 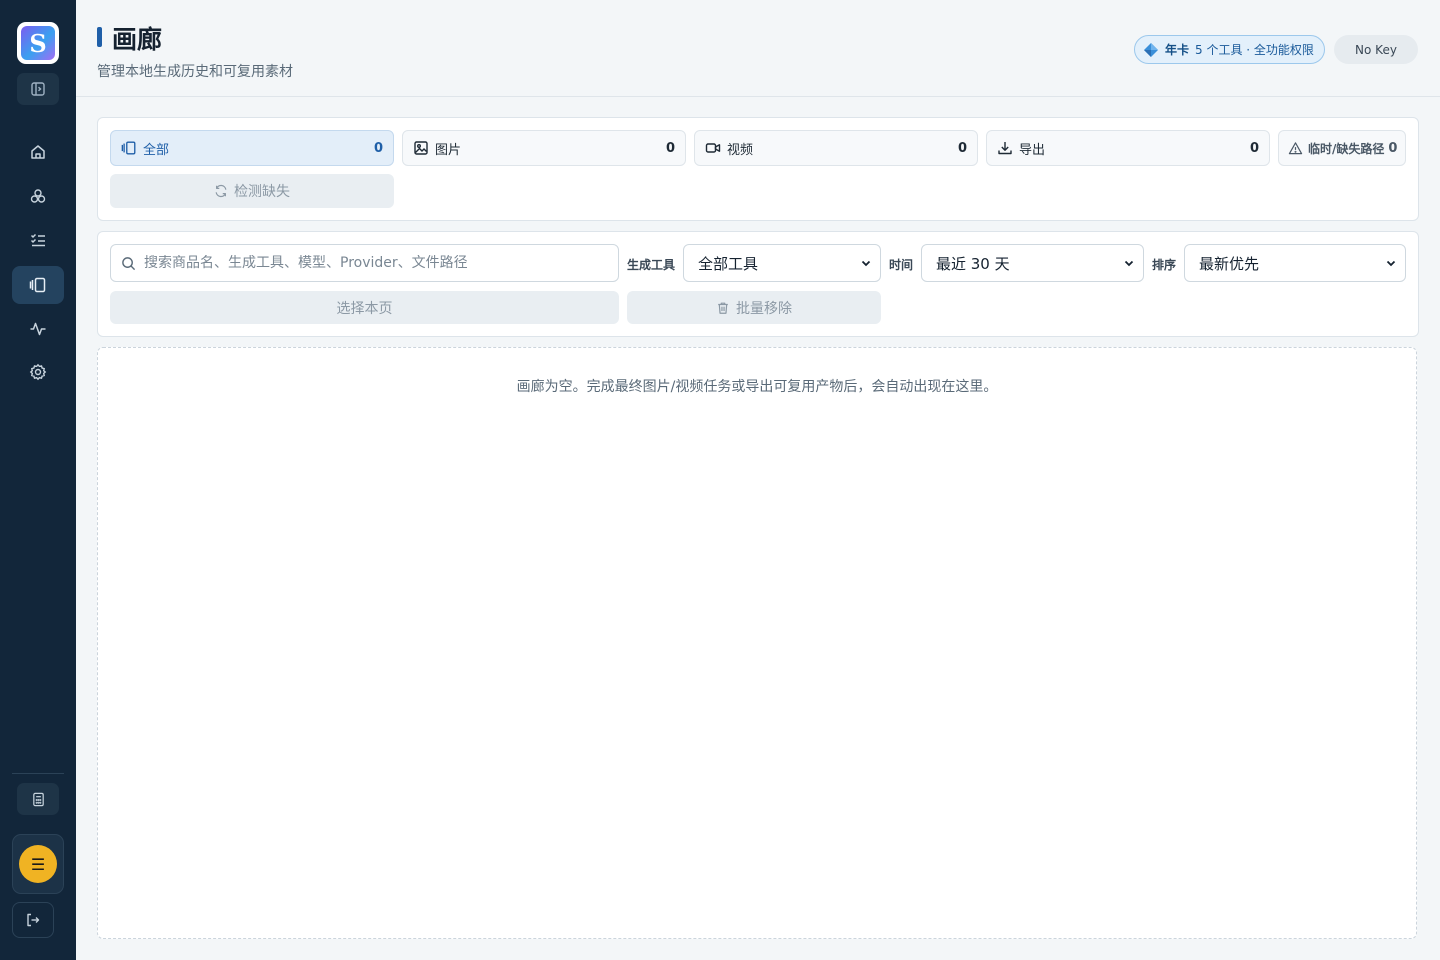 What do you see at coordinates (1128, 148) in the screenshot?
I see `tab-exports: 导出 0` at bounding box center [1128, 148].